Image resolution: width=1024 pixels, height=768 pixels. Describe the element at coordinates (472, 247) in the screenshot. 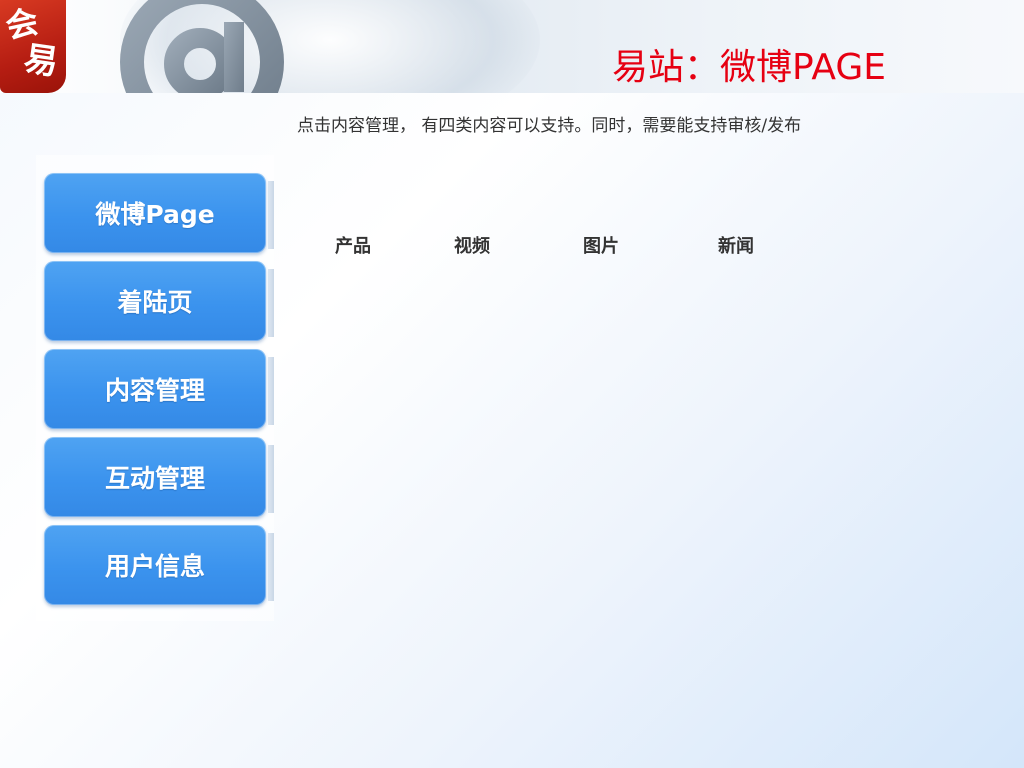

I see `content-type-video: 视频` at that location.